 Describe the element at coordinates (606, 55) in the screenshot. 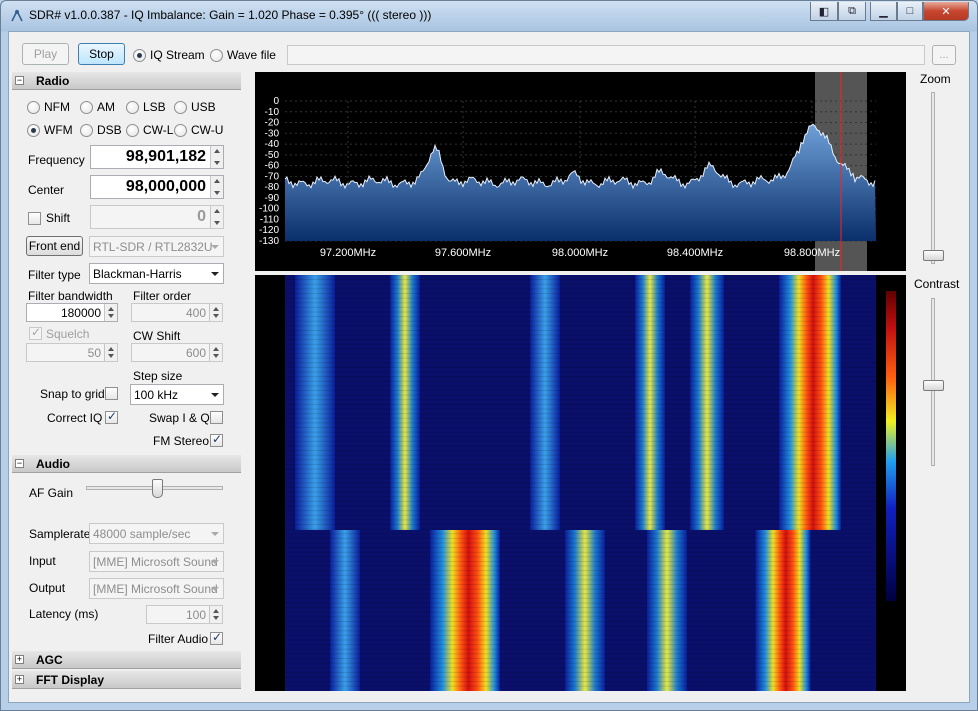

I see `wave-file-path-input` at that location.